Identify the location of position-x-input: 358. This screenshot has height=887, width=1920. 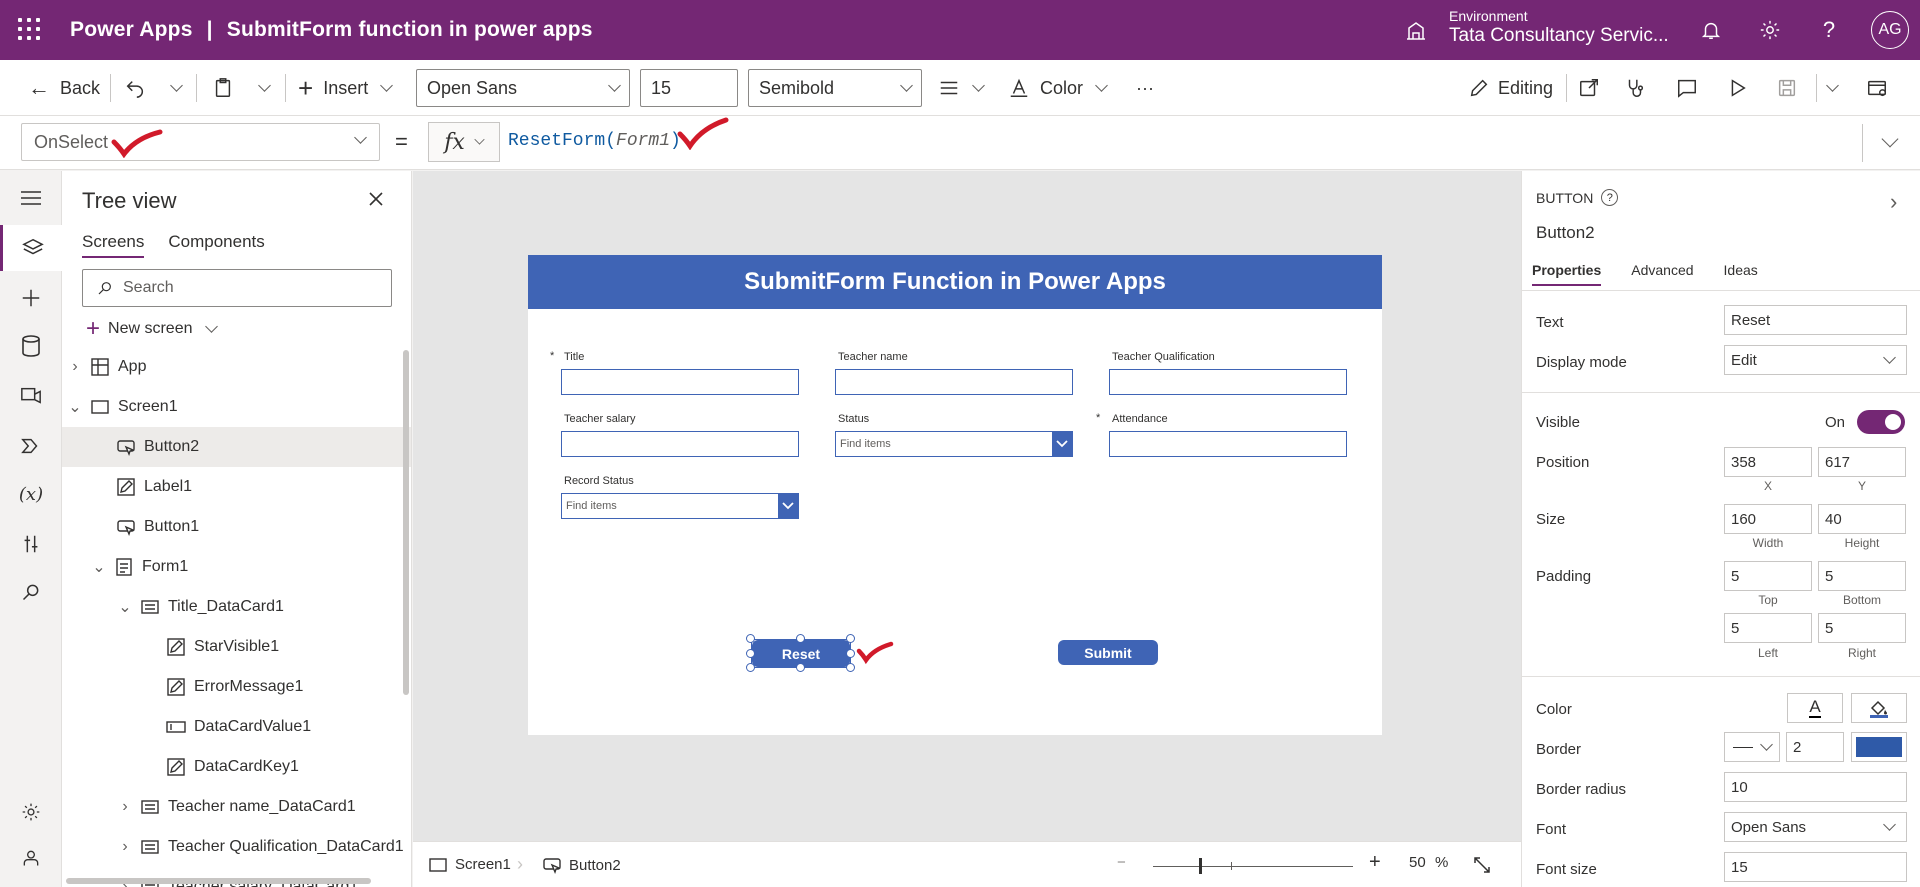
(1768, 462).